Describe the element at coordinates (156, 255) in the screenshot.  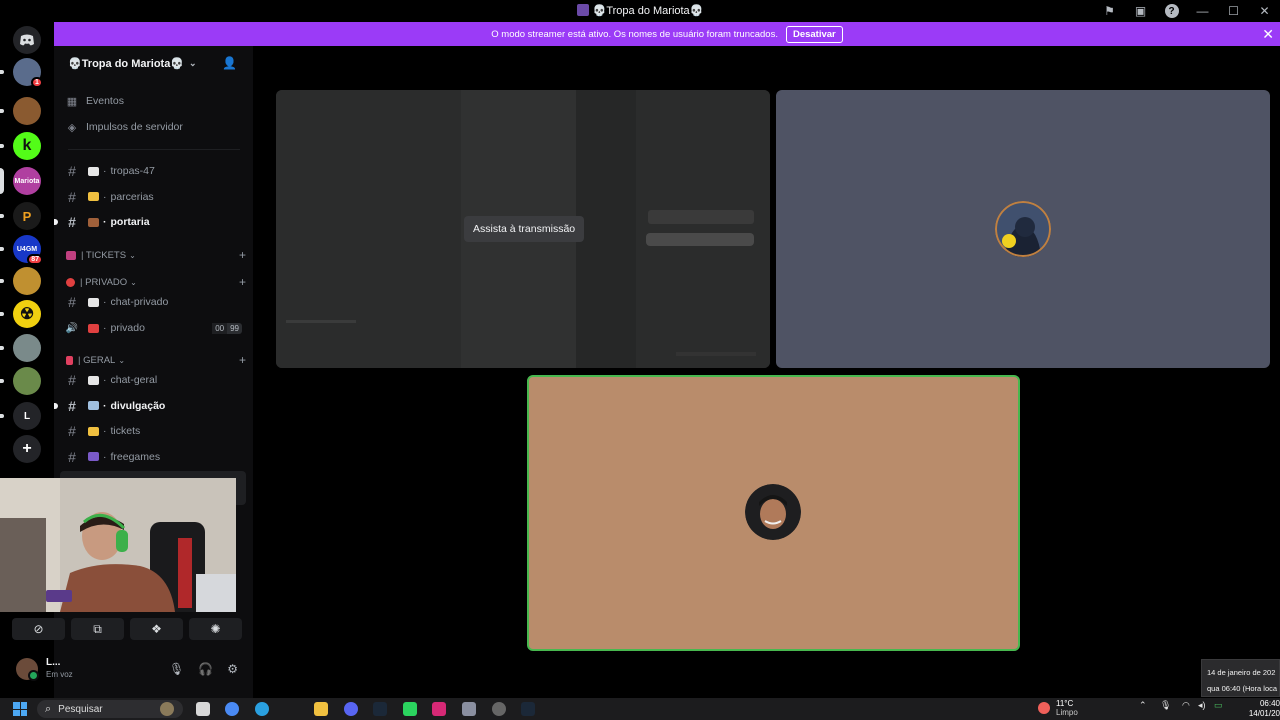
I see `category-tickets: | TICKETS ⌄ +` at that location.